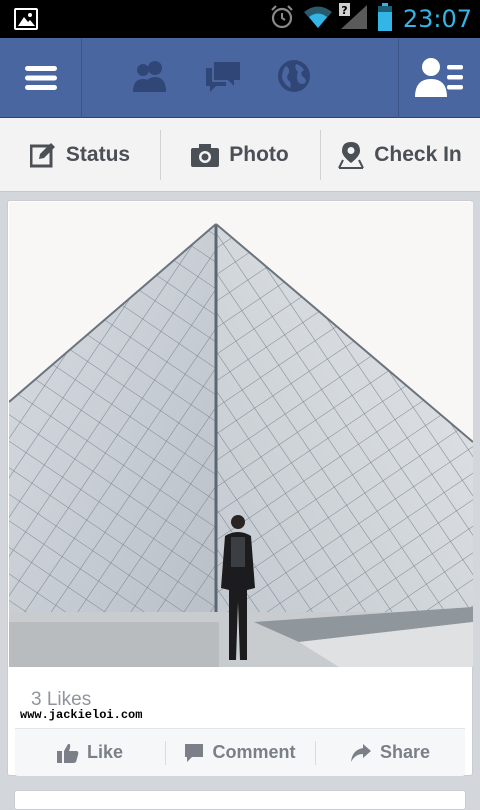 The width and height of the screenshot is (480, 810). I want to click on share-button: Share, so click(390, 752).